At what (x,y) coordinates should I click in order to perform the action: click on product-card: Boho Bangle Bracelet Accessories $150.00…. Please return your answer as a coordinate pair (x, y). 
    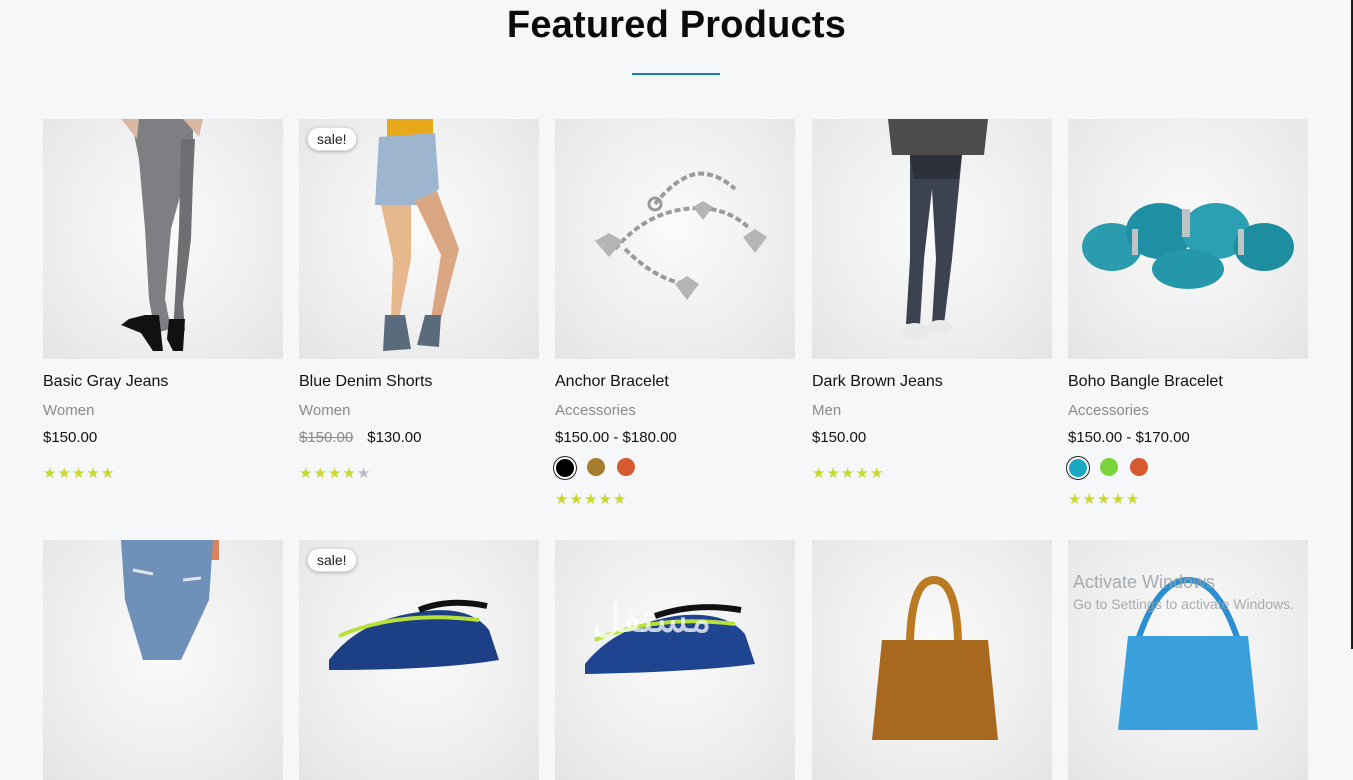
    Looking at the image, I should click on (1188, 313).